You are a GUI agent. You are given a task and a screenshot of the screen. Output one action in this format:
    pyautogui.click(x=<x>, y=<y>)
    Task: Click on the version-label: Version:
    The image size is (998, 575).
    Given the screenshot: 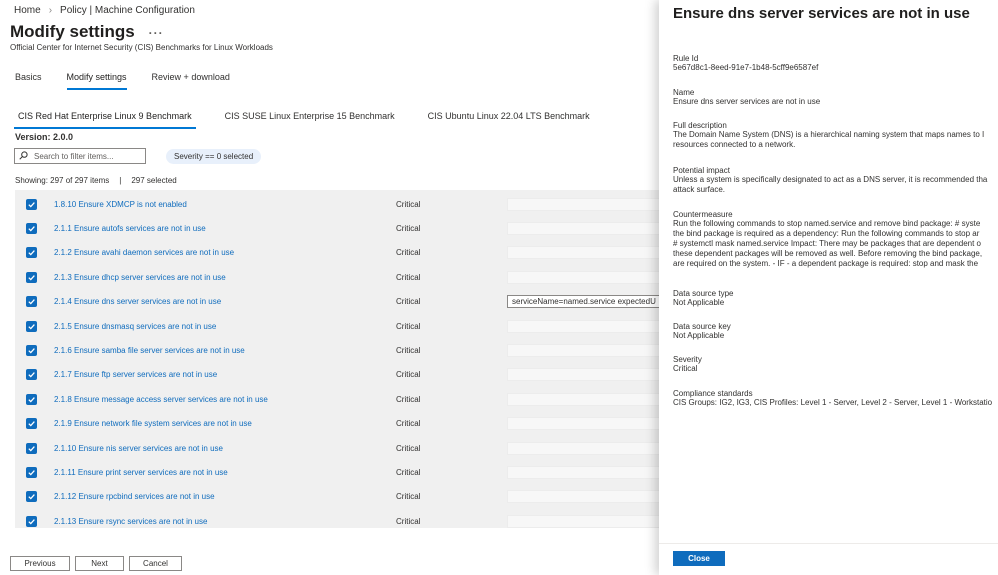 What is the action you would take?
    pyautogui.click(x=33, y=137)
    